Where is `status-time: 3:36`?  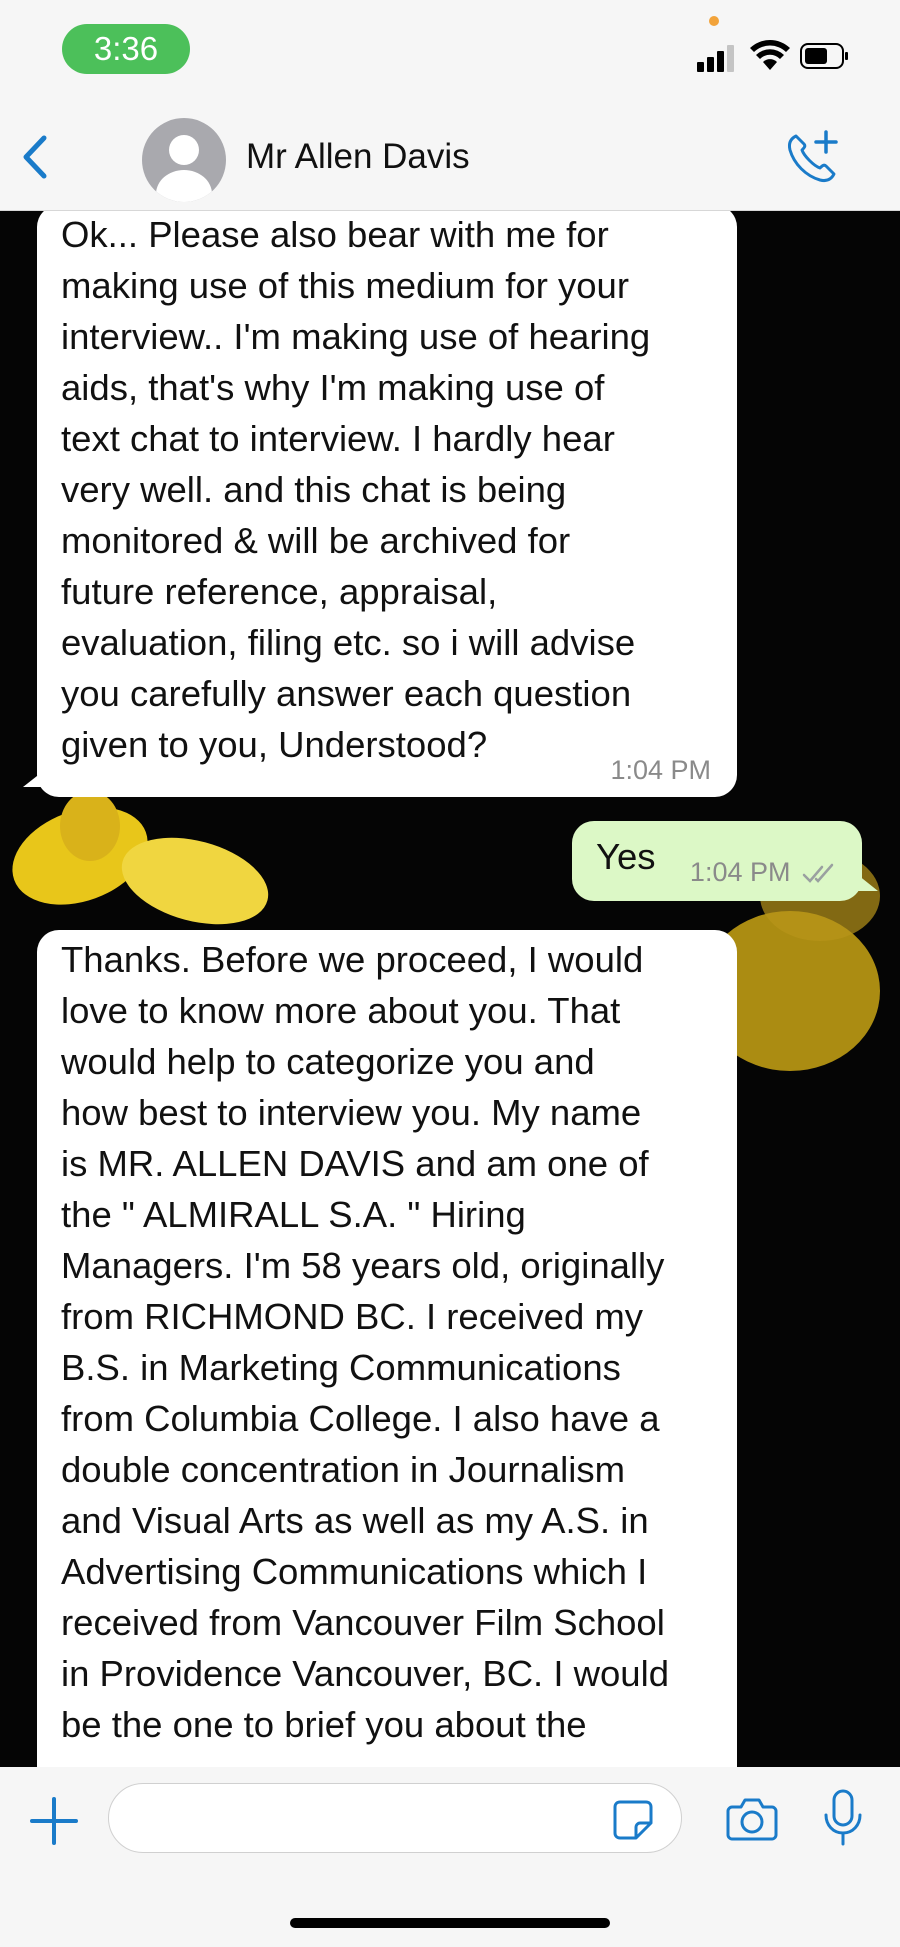
status-time: 3:36 is located at coordinates (126, 49).